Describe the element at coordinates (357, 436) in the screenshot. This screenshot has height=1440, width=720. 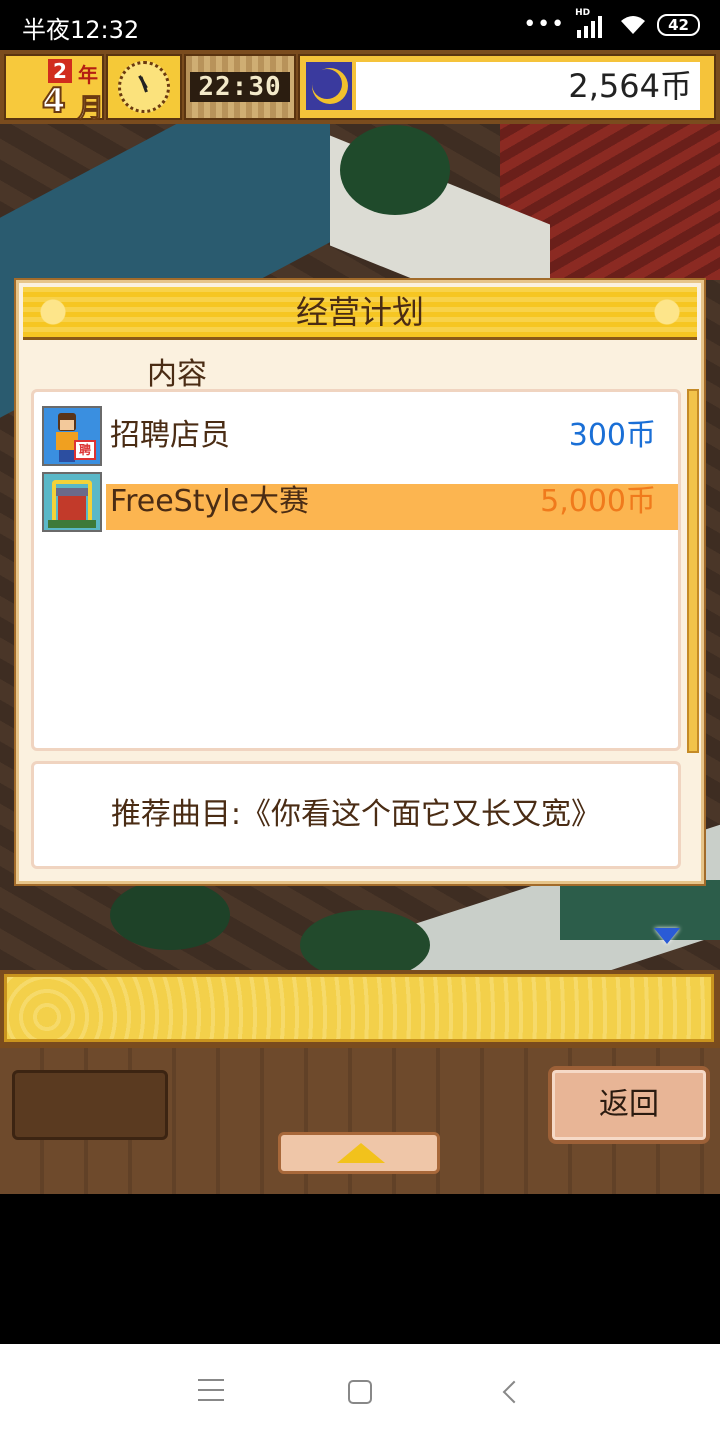
I see `list-item: 聘 招聘店员 300币` at that location.